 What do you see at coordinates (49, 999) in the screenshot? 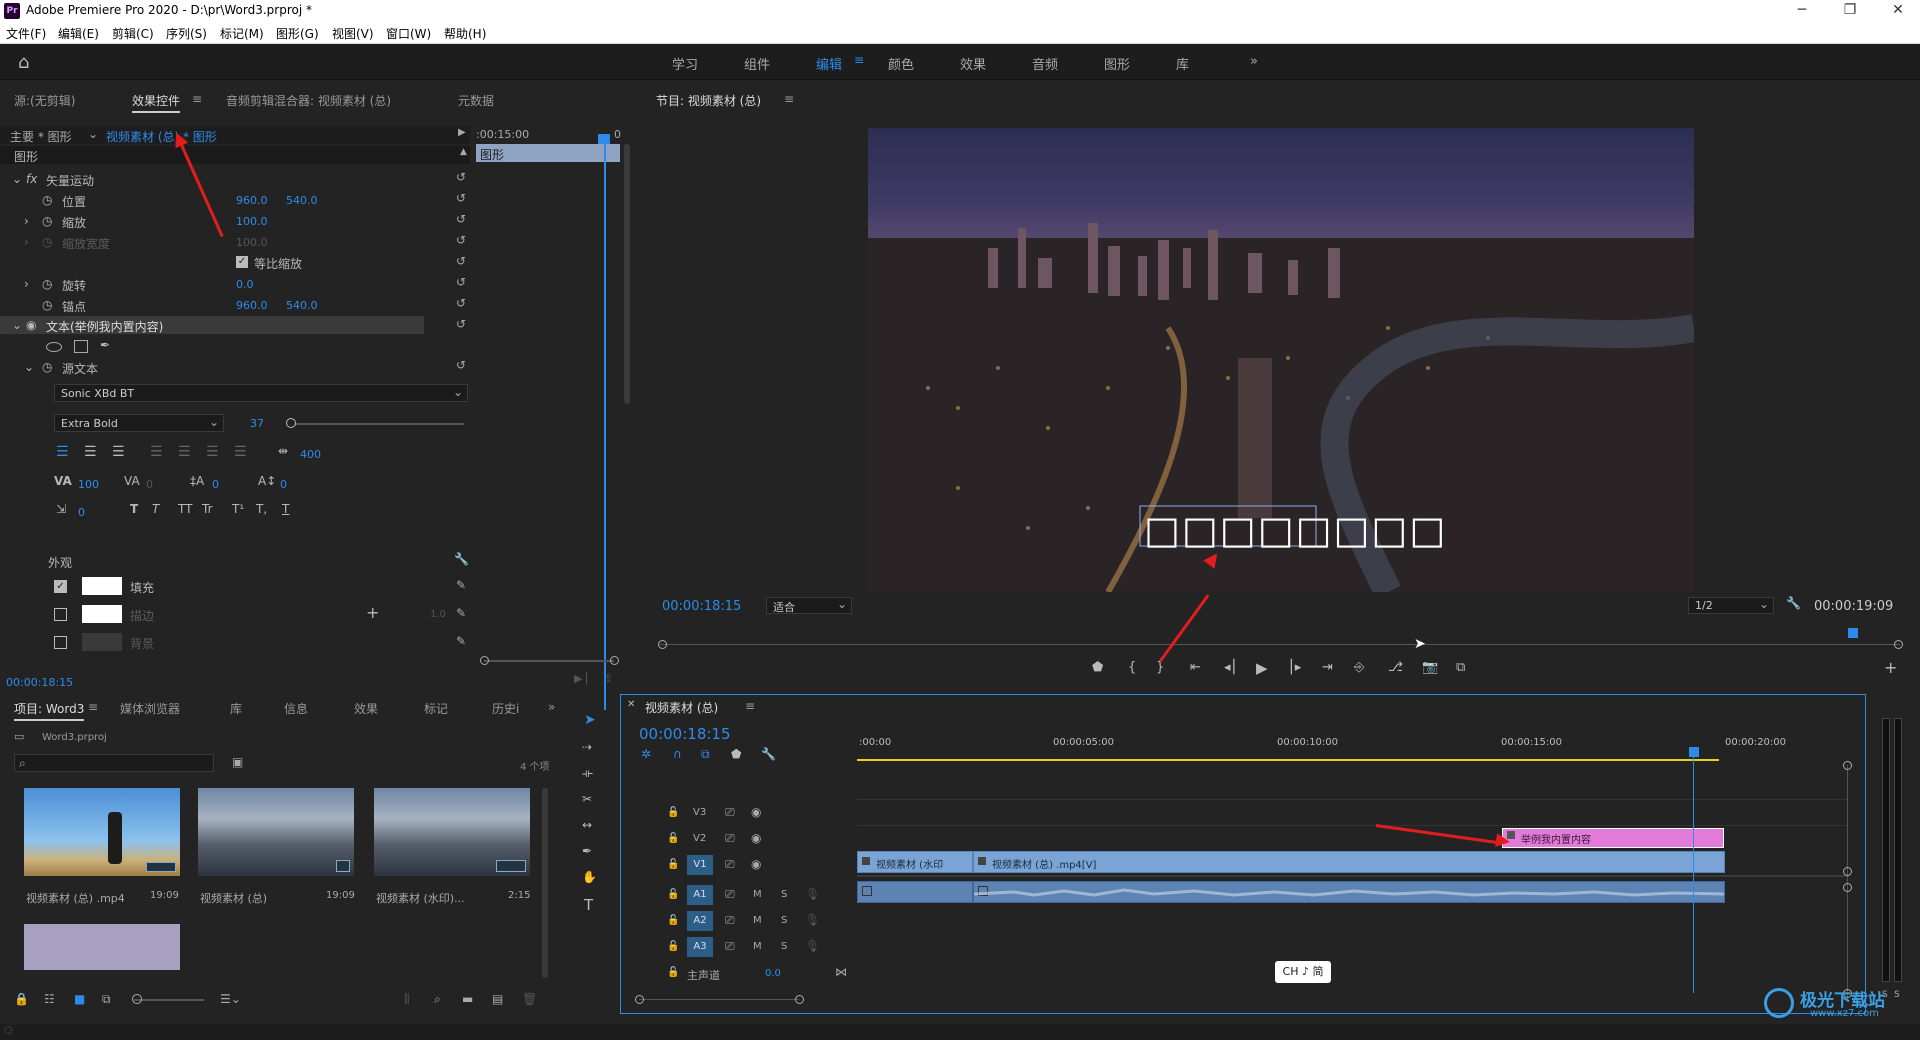
I see `list-view-icon: ☷` at bounding box center [49, 999].